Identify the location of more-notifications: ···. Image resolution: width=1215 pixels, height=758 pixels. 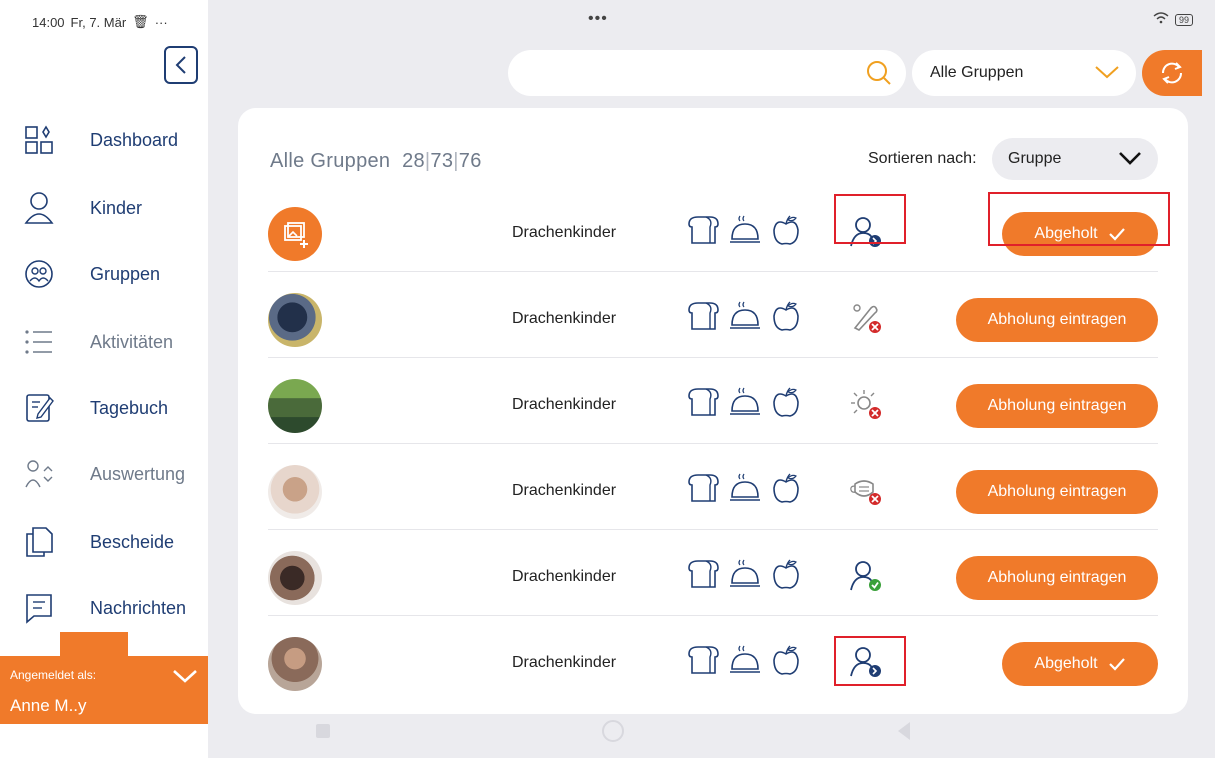
(161, 22).